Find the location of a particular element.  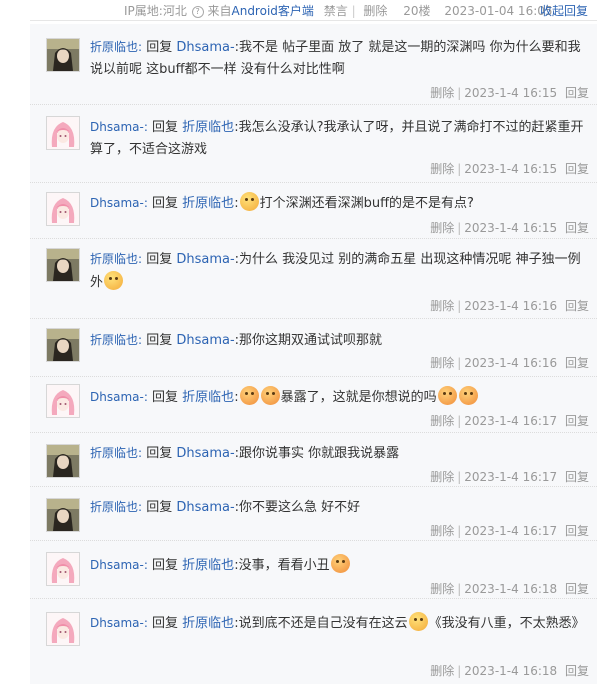

ban-link: 禁言 is located at coordinates (336, 11).